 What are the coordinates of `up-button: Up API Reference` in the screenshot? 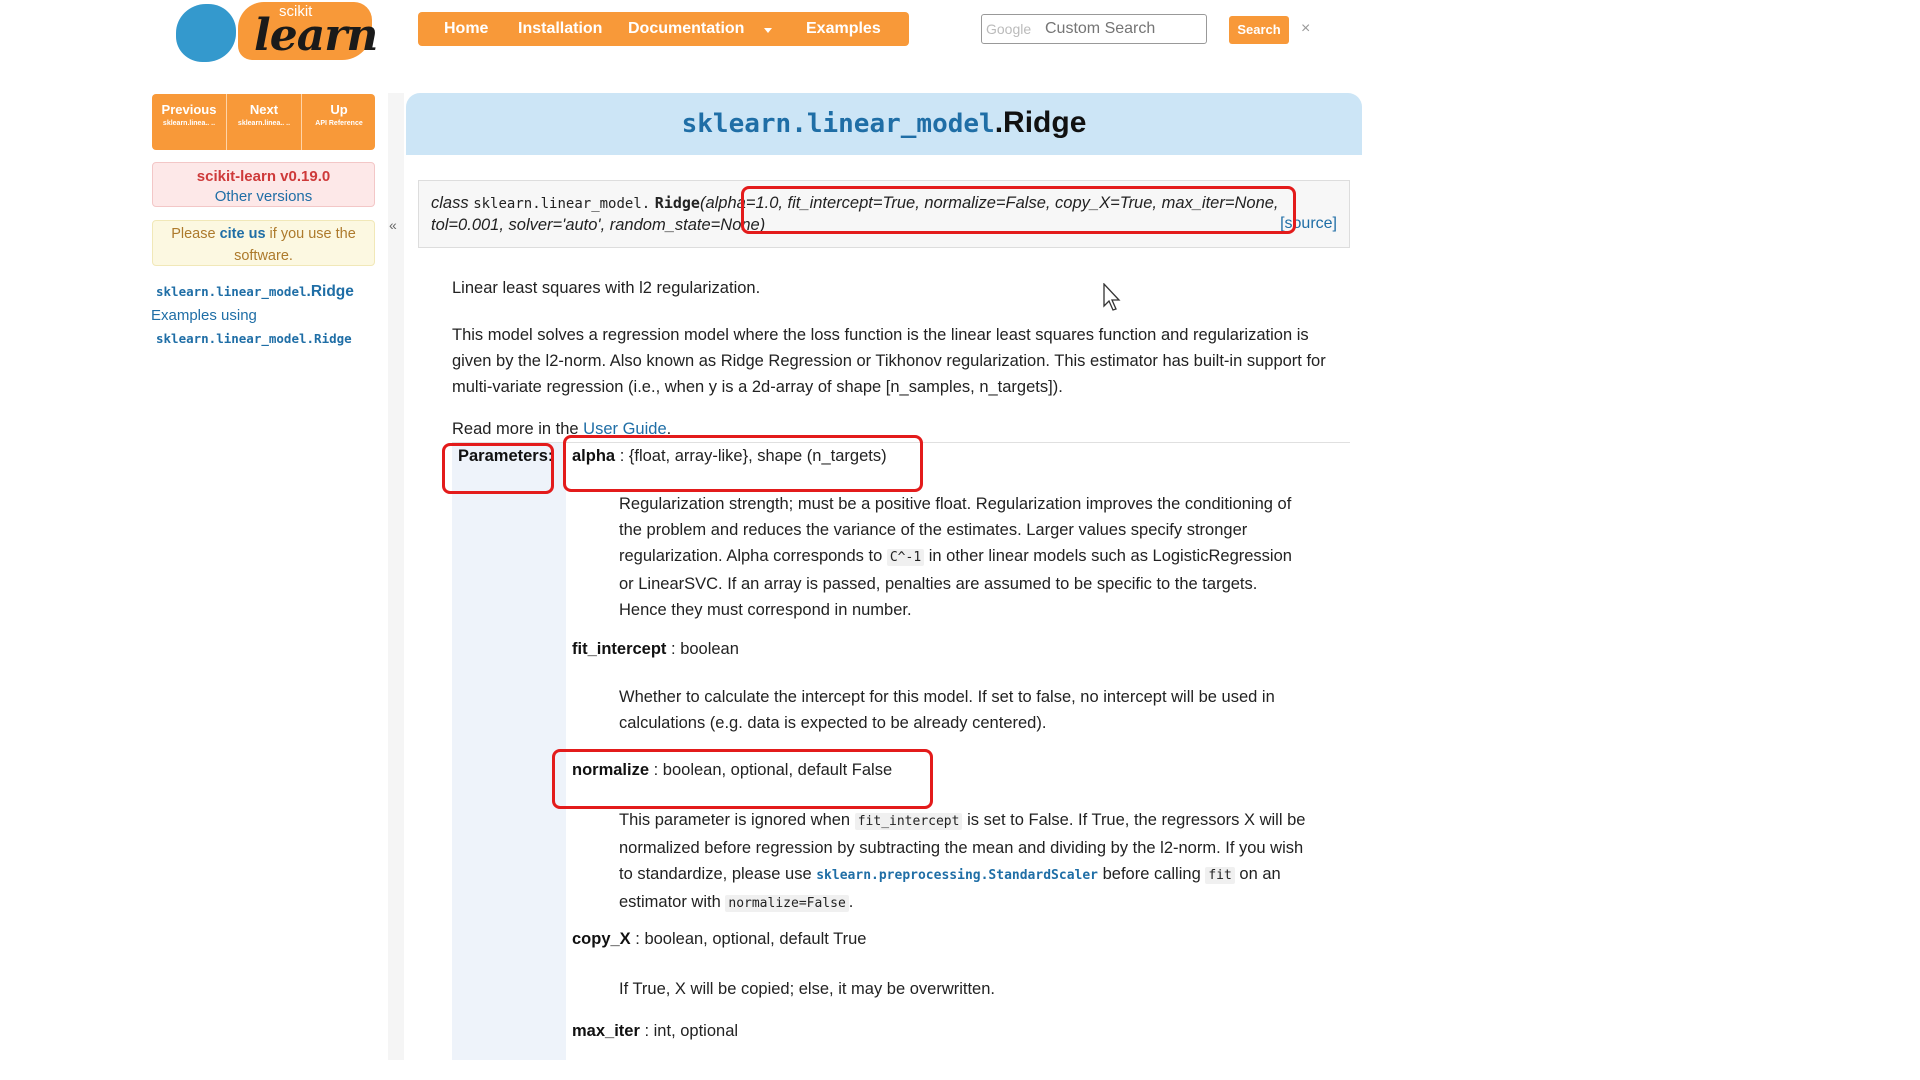 It's located at (338, 122).